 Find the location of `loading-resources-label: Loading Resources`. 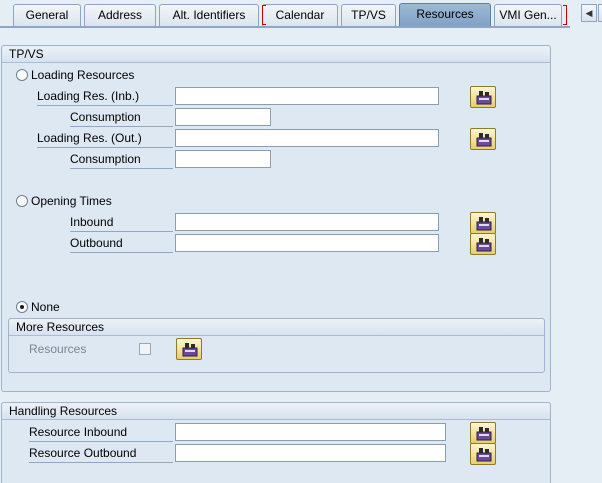

loading-resources-label: Loading Resources is located at coordinates (83, 75).